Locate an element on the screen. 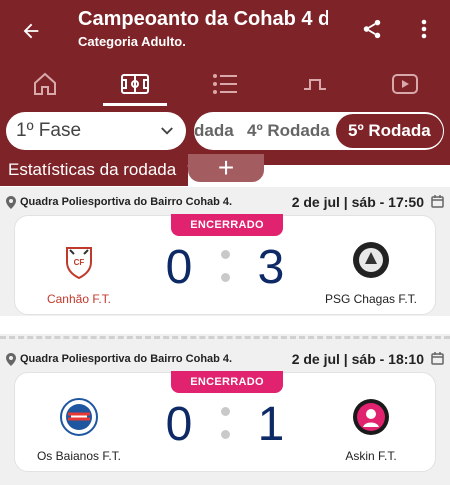 The image size is (450, 485). video-icon is located at coordinates (405, 84).